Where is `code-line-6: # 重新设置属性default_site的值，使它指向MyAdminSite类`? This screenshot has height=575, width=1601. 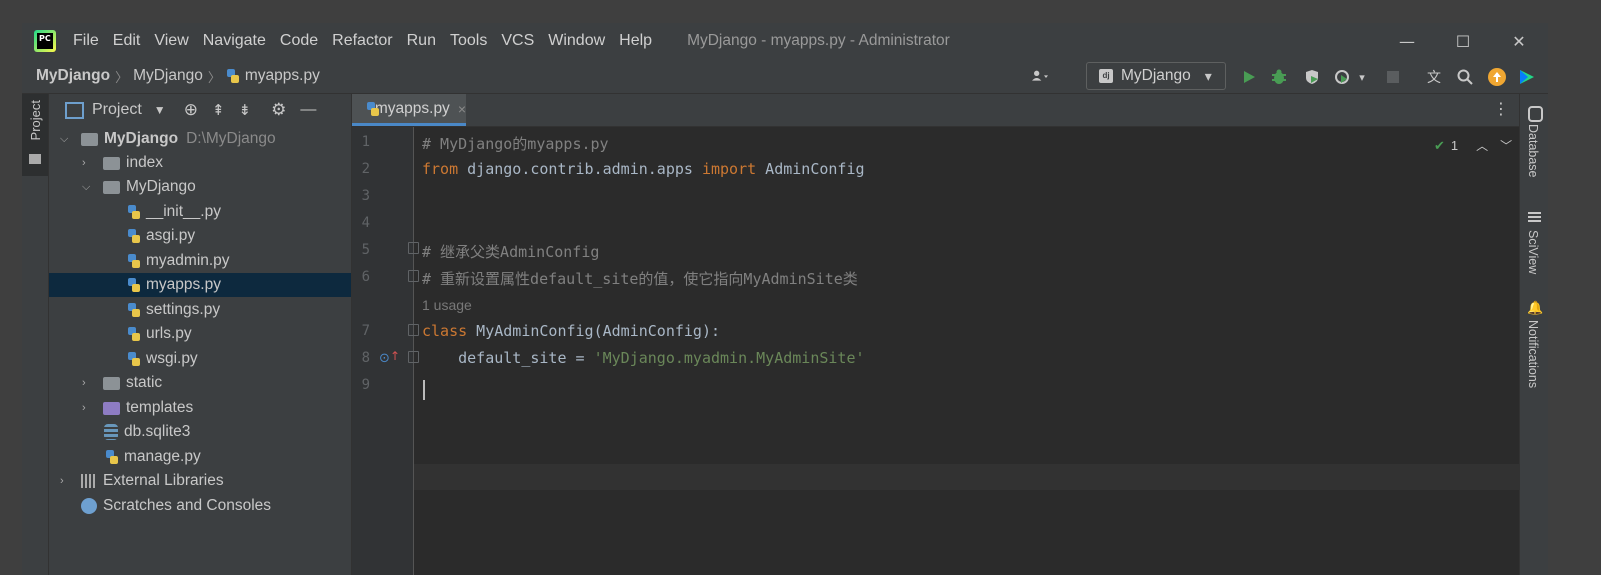 code-line-6: # 重新设置属性default_site的值，使它指向MyAdminSite类 is located at coordinates (640, 278).